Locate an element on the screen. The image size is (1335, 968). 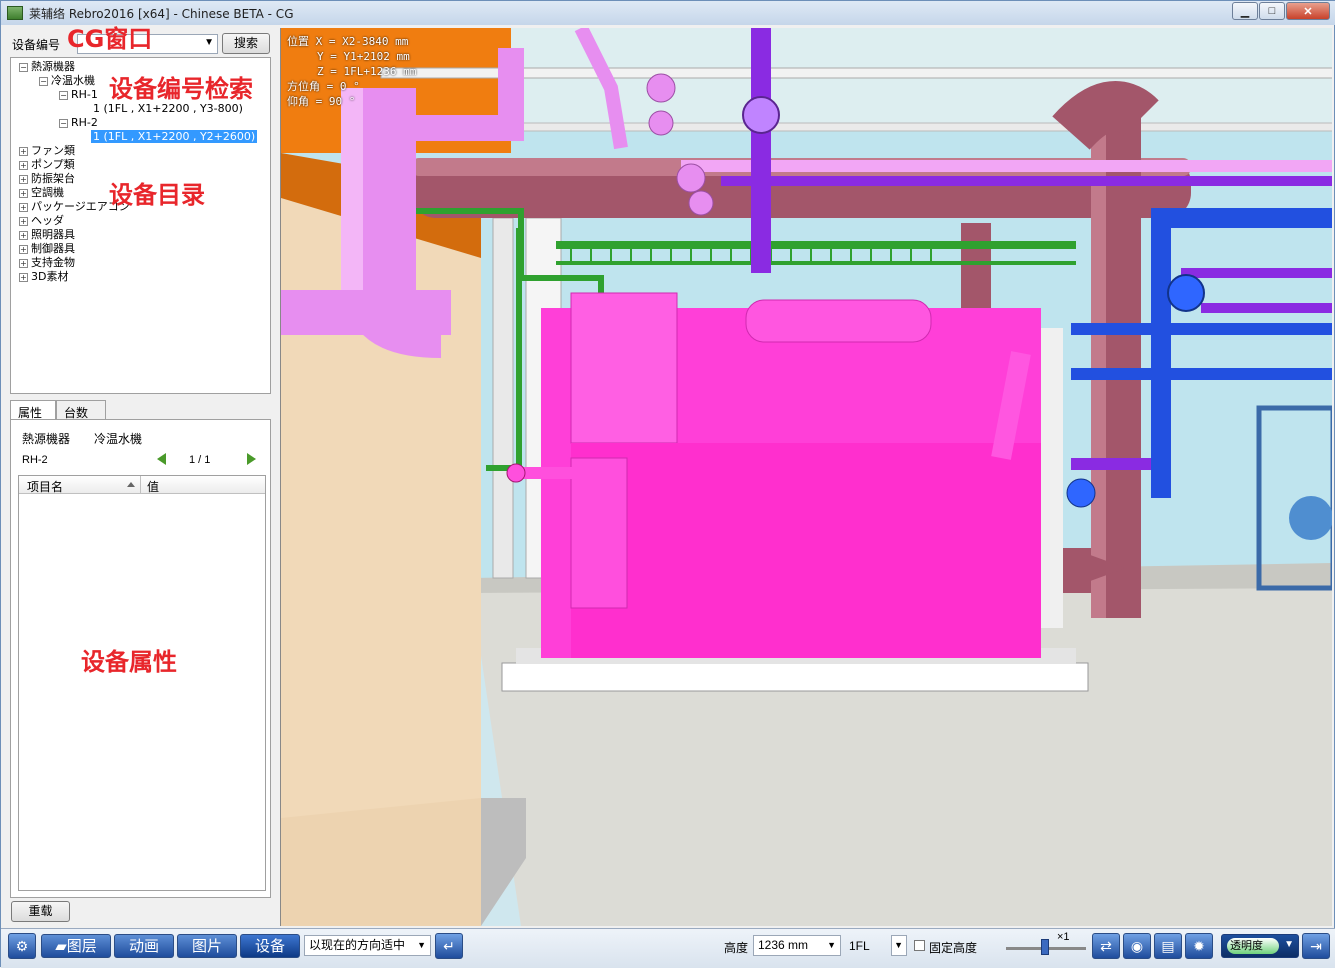
height-label: 高度 is located at coordinates (736, 948).